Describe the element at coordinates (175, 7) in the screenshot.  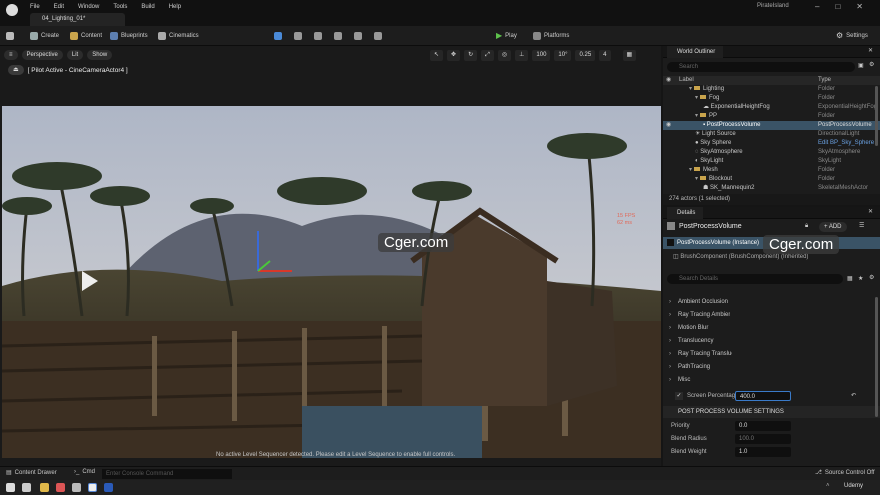
I see `menu-help: Help` at that location.